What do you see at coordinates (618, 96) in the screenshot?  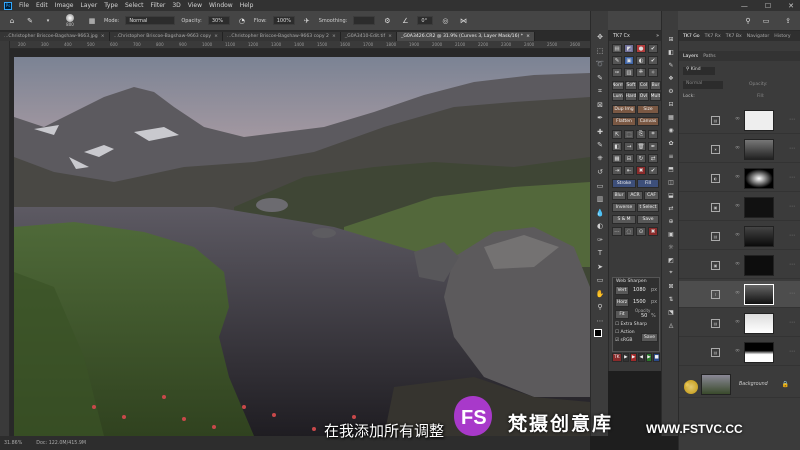 I see `lum-button: Lum` at bounding box center [618, 96].